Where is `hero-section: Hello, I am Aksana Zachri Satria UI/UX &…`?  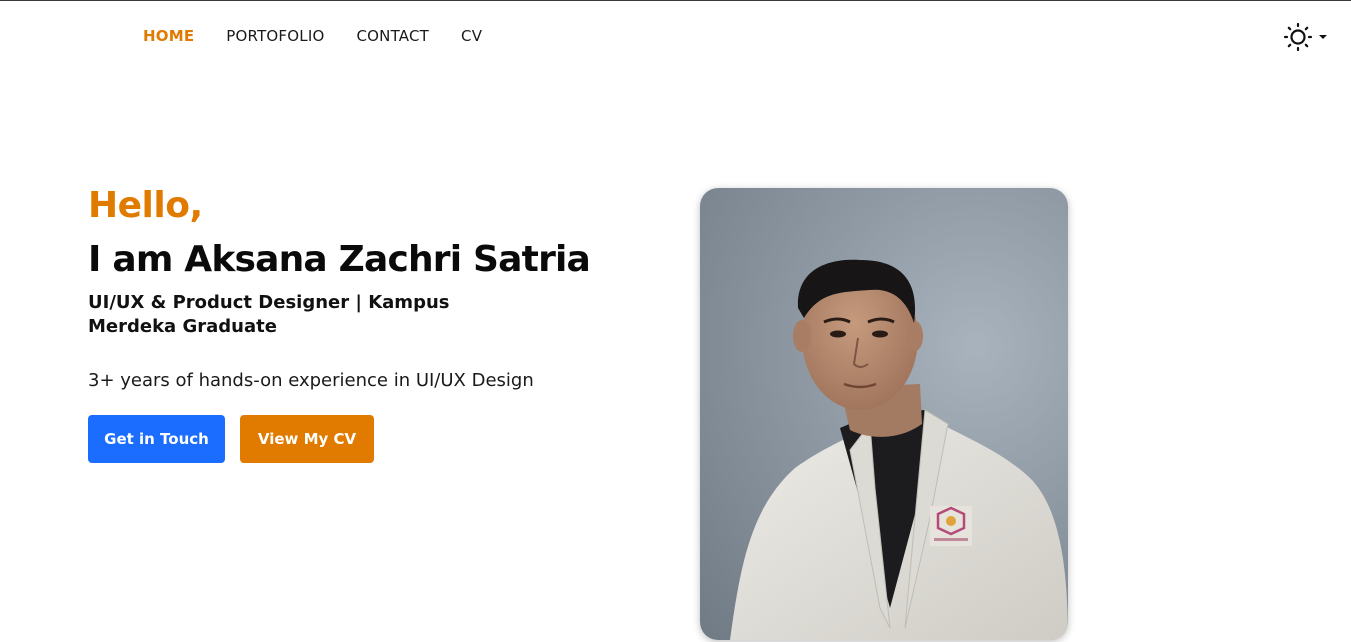
hero-section: Hello, I am Aksana Zachri Satria UI/UX &… is located at coordinates (348, 289).